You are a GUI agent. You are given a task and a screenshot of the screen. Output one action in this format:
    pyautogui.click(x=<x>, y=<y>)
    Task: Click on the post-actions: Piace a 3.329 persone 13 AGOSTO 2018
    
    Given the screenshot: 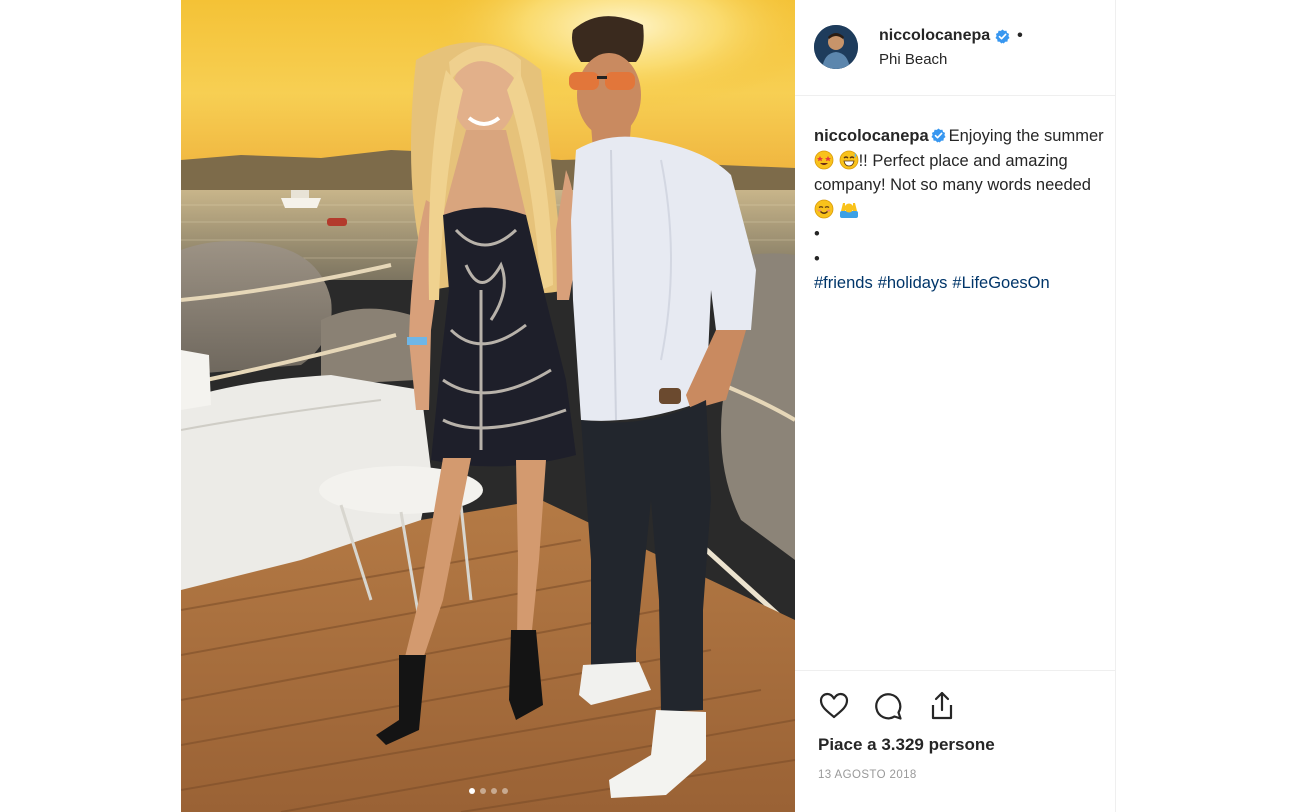 What is the action you would take?
    pyautogui.click(x=955, y=741)
    